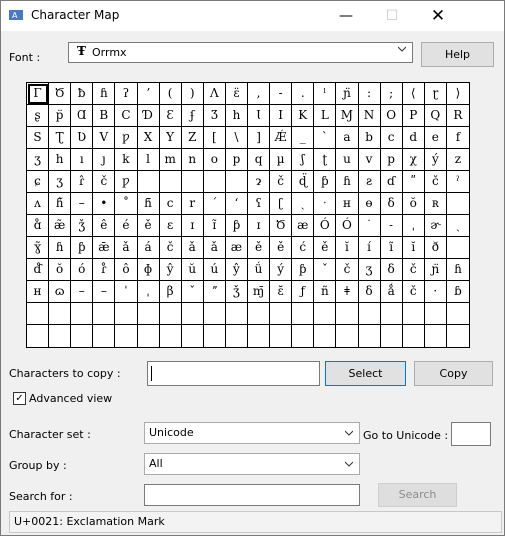 This screenshot has height=536, width=505. I want to click on char-cell: é, so click(126, 226).